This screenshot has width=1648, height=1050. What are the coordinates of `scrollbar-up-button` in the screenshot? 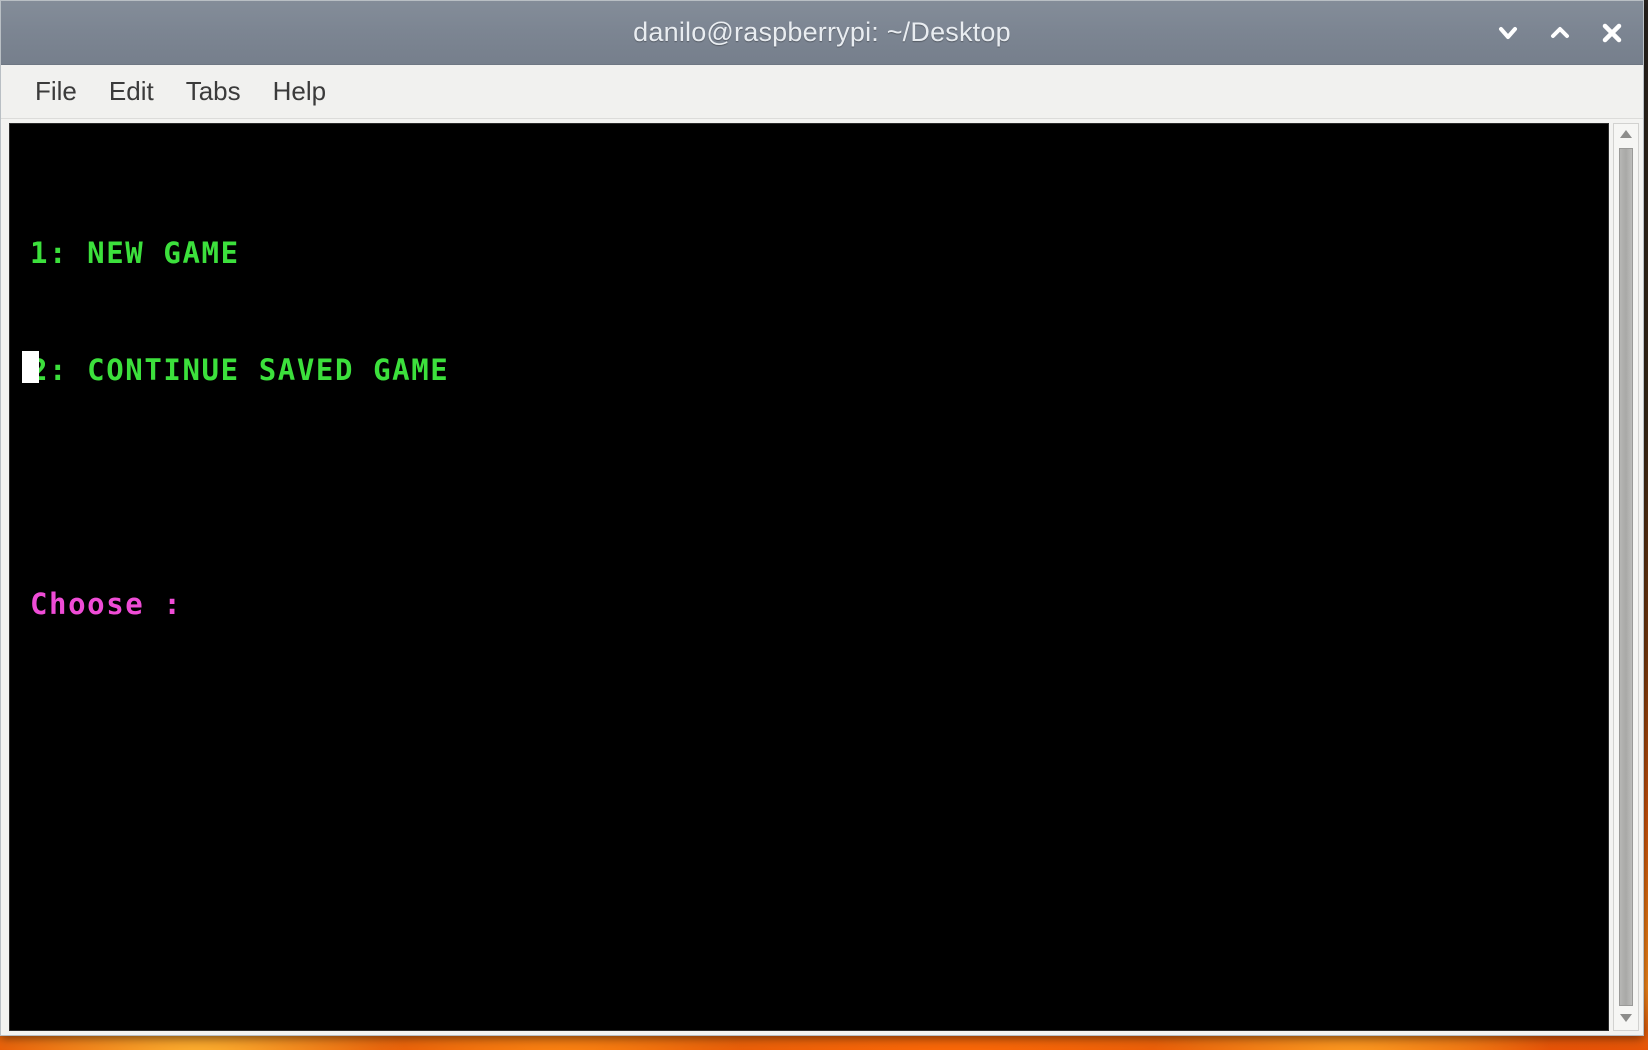 It's located at (1626, 135).